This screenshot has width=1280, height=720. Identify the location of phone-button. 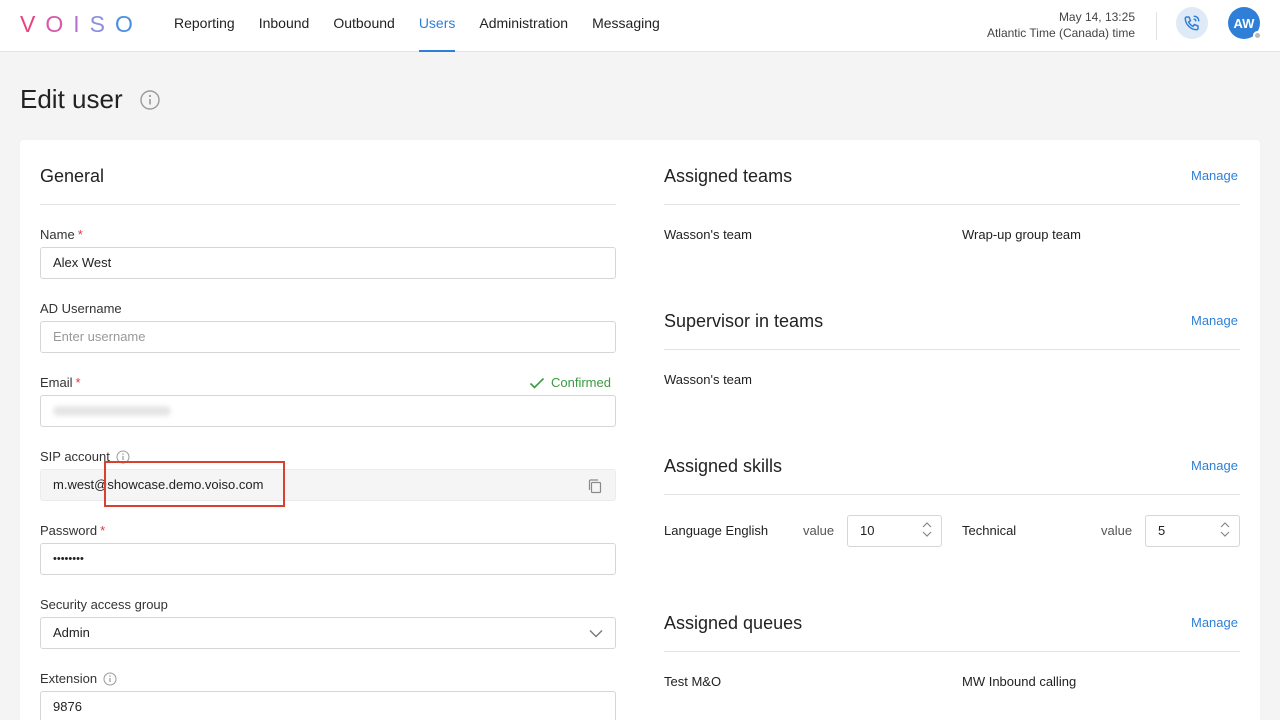
(1192, 23).